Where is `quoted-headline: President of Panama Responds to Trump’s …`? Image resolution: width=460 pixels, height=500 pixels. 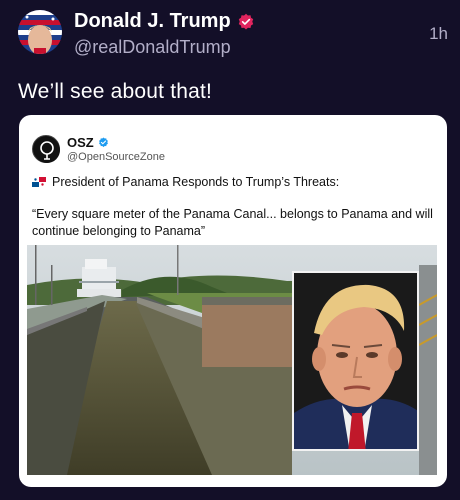
quoted-headline: President of Panama Responds to Trump’s … is located at coordinates (196, 182).